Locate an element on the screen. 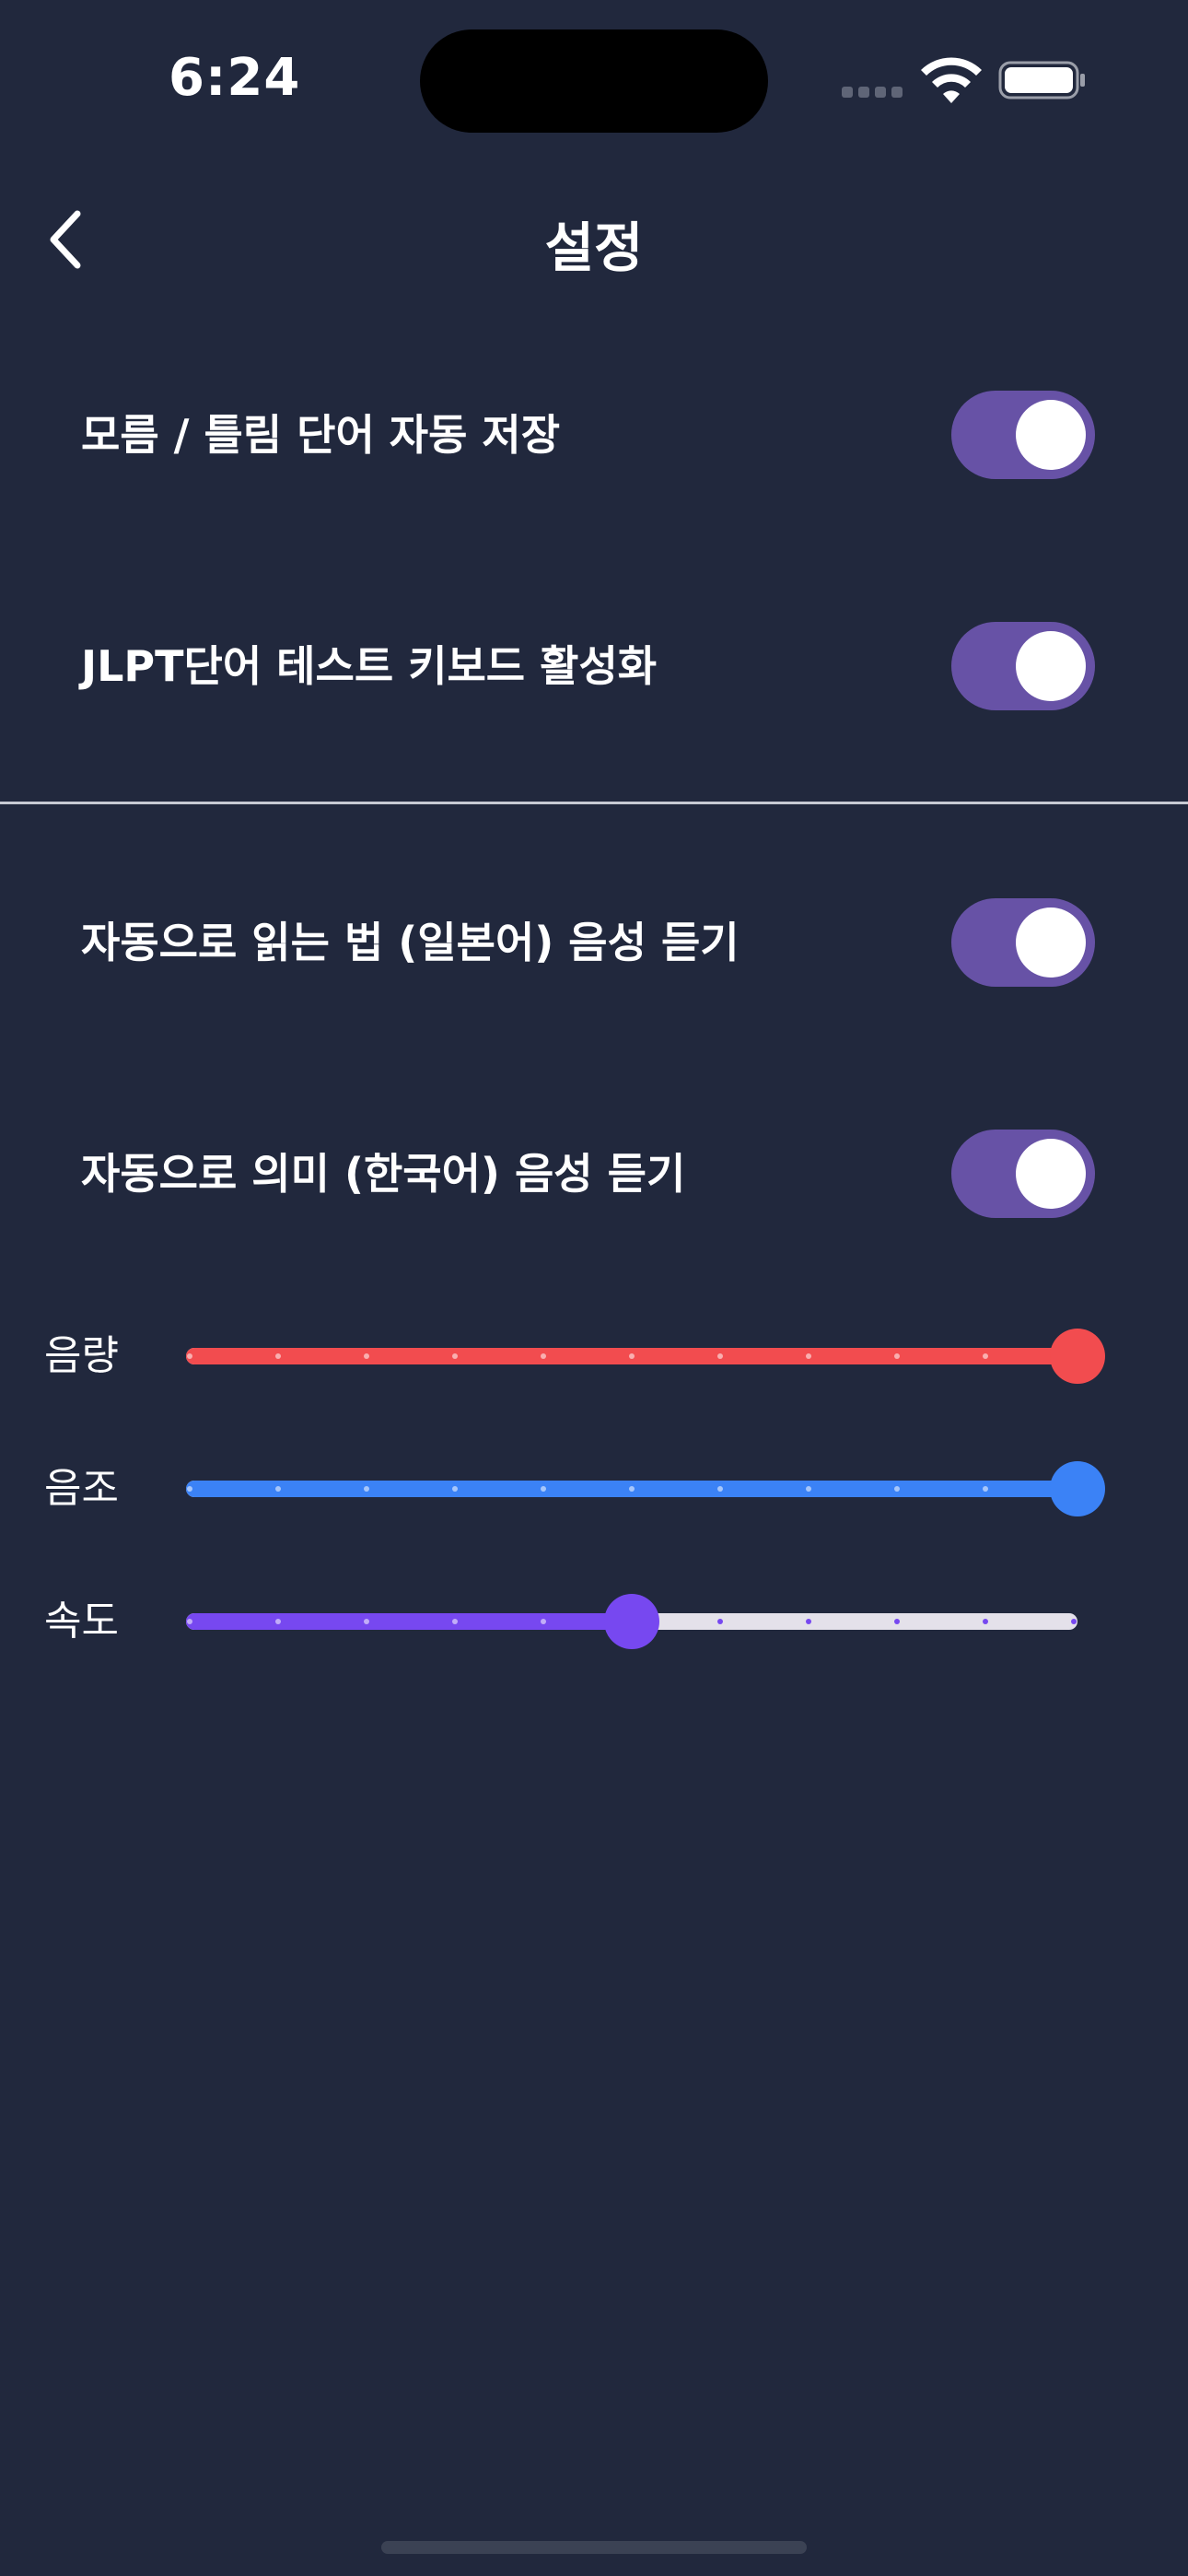  volume-slider-row: 음량 is located at coordinates (594, 1356).